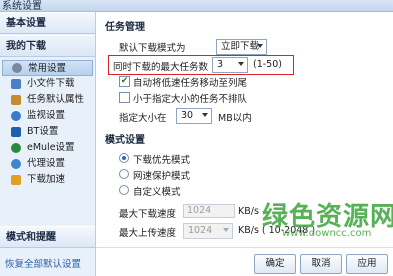  I want to click on size-select: 30, so click(194, 116).